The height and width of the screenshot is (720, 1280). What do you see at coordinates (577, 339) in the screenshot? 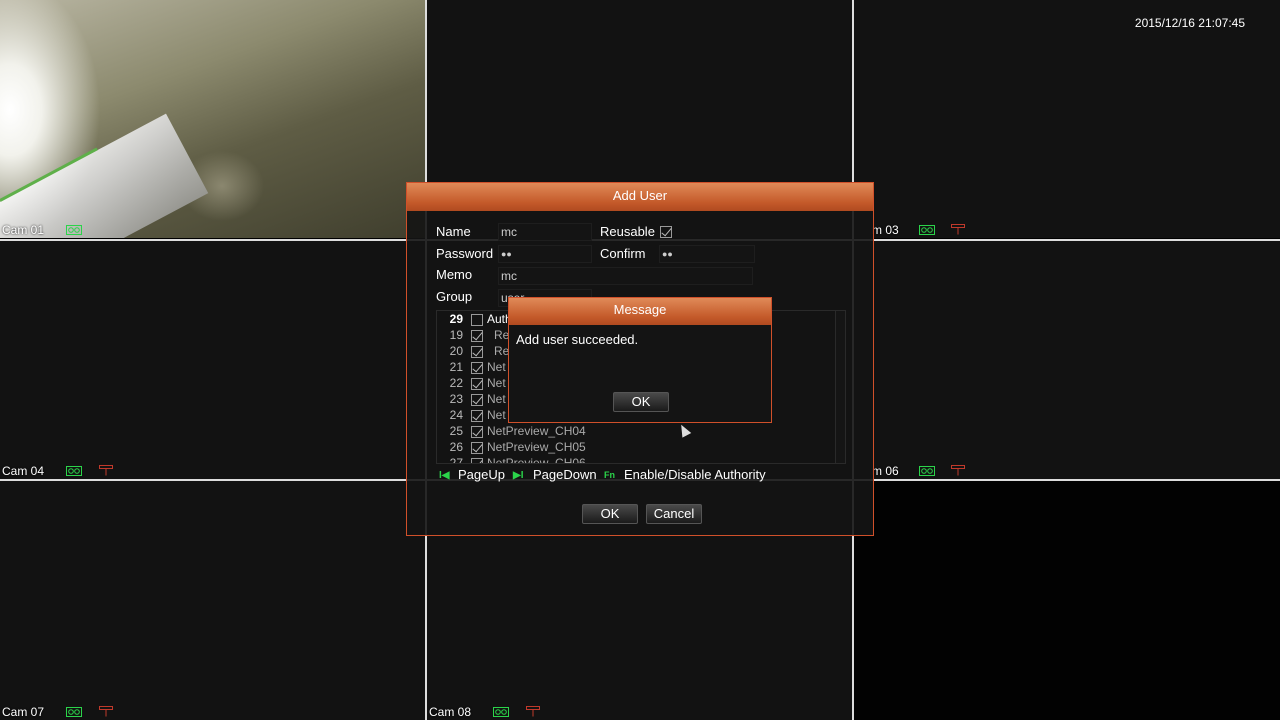
I see `message-text: Add user succeeded.` at bounding box center [577, 339].